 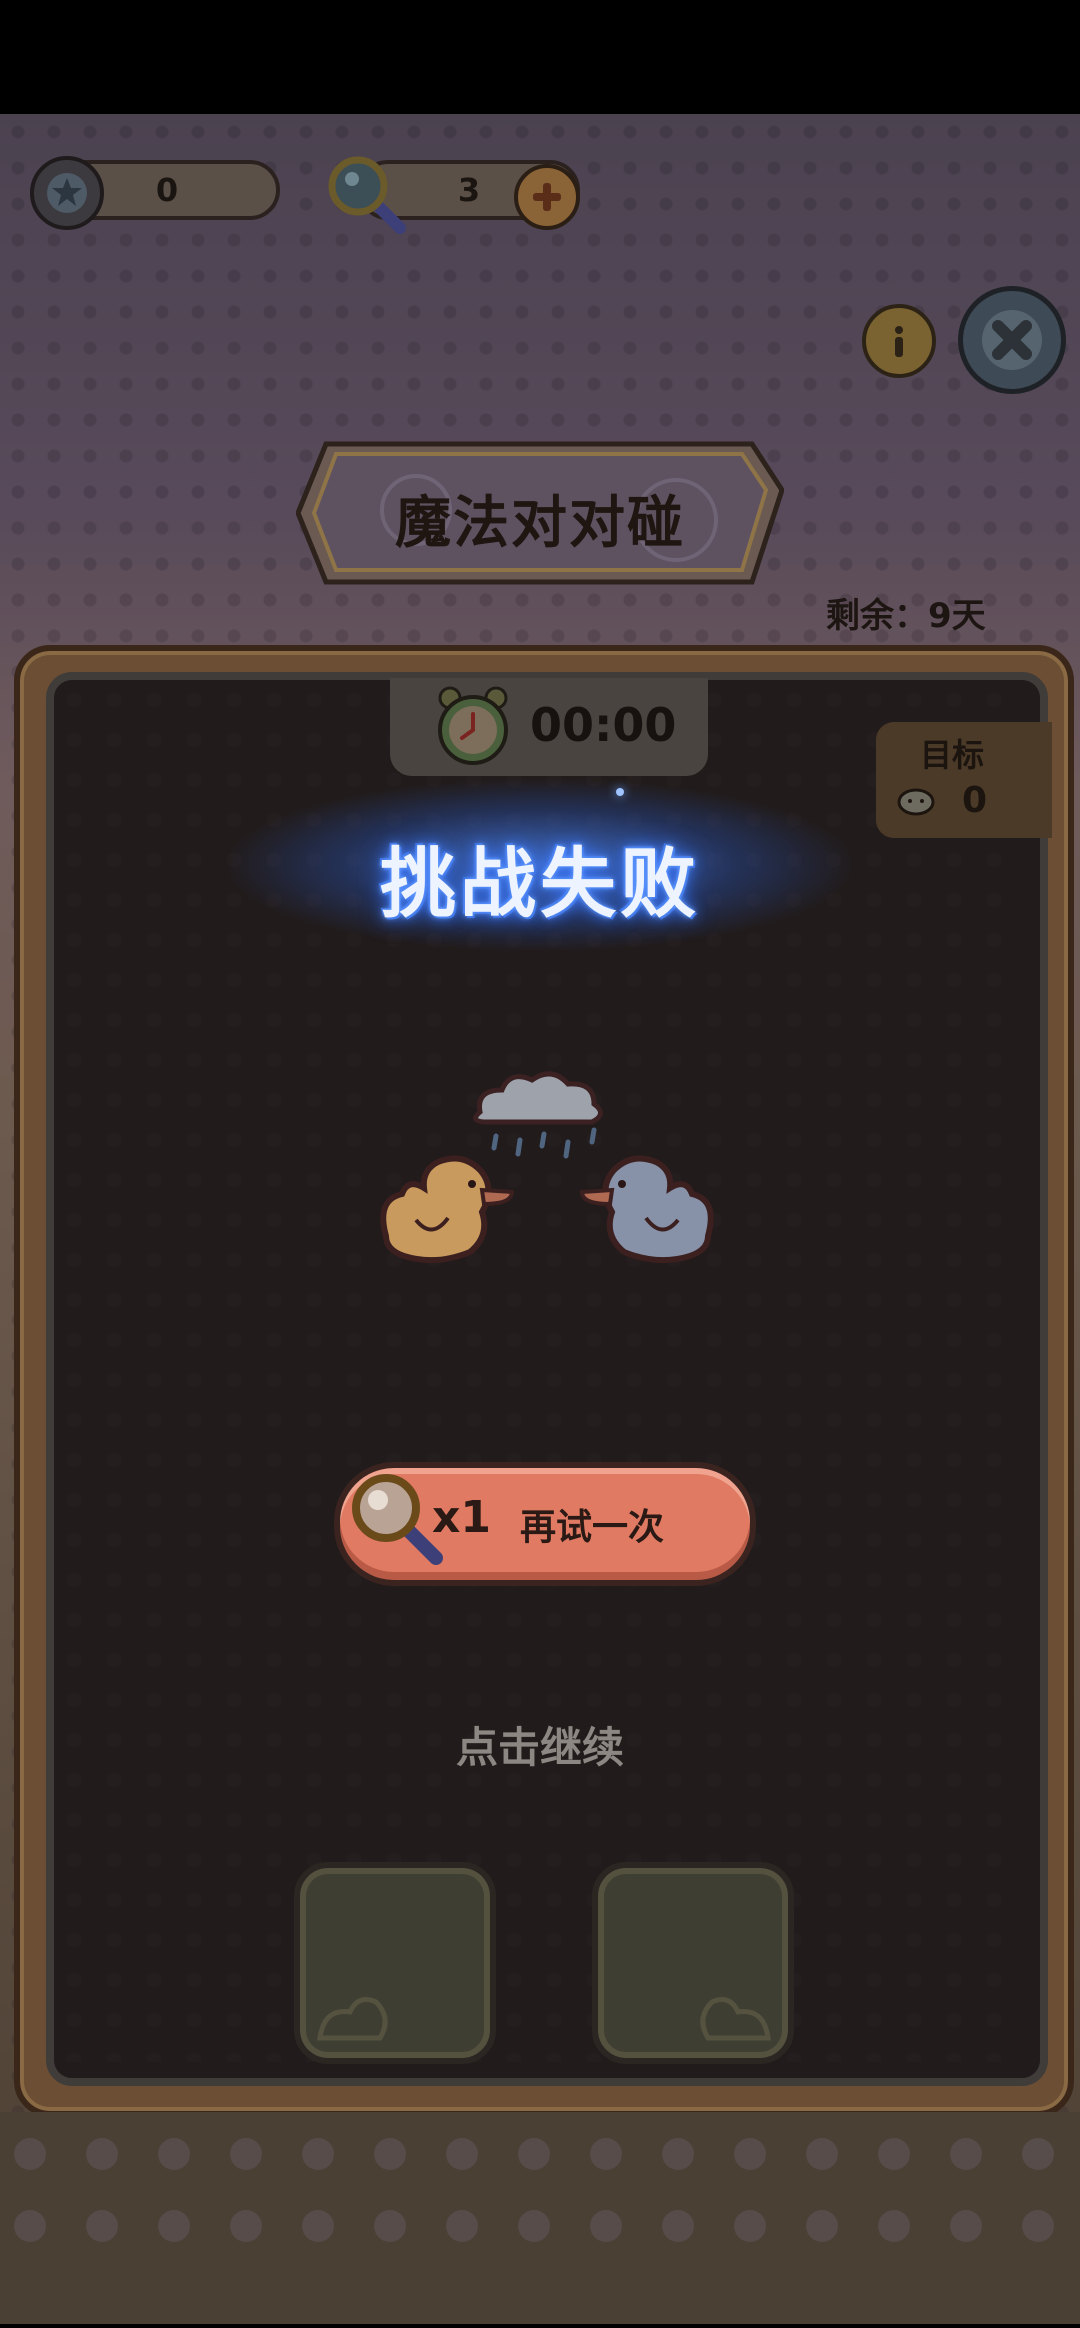 I want to click on footer-area, so click(x=540, y=2218).